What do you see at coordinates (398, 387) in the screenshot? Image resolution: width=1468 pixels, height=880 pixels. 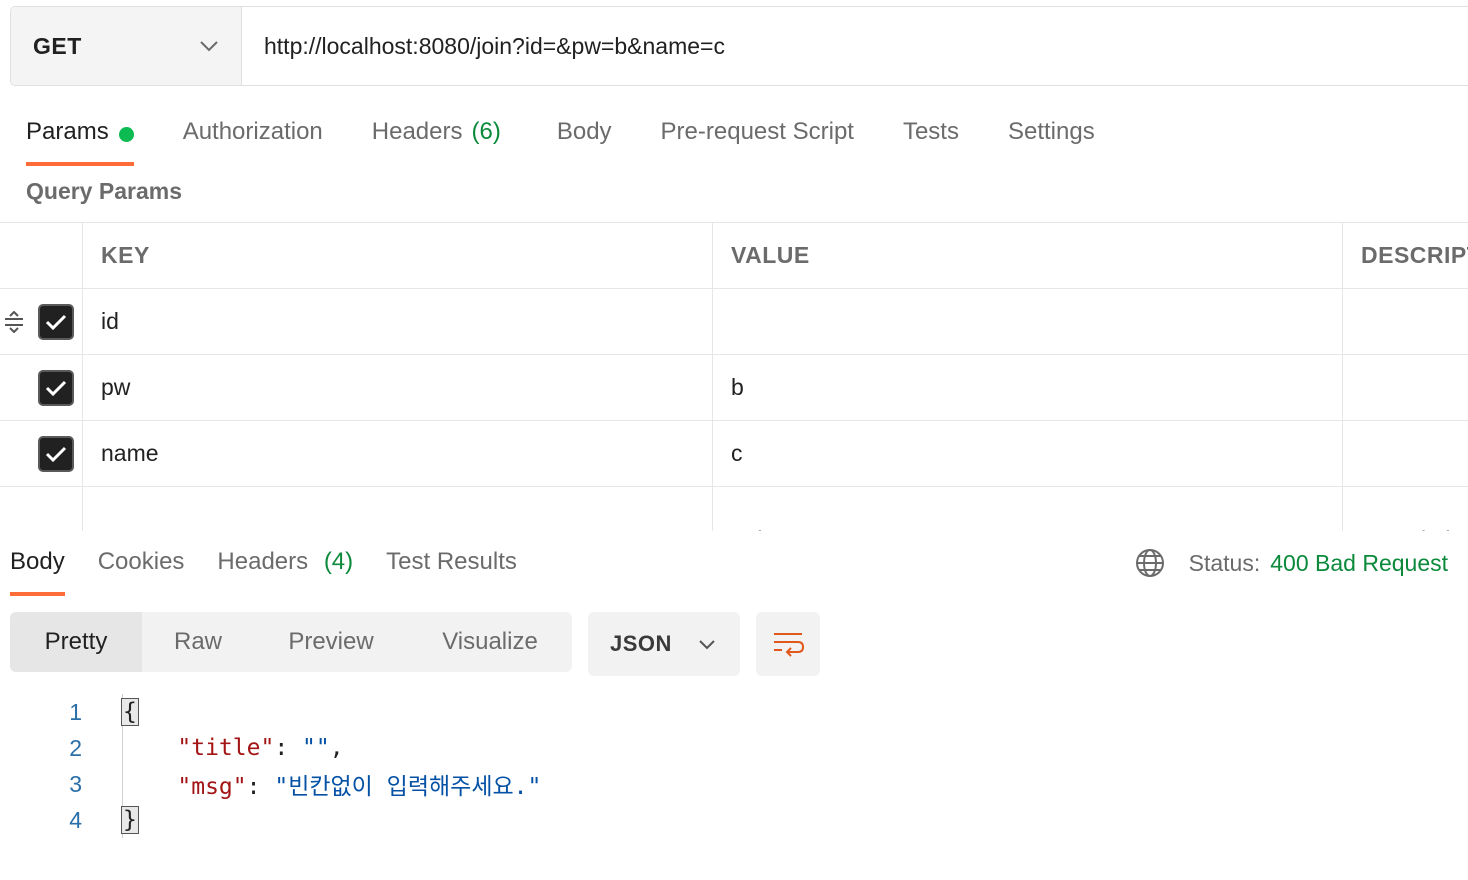 I see `param-key: pw` at bounding box center [398, 387].